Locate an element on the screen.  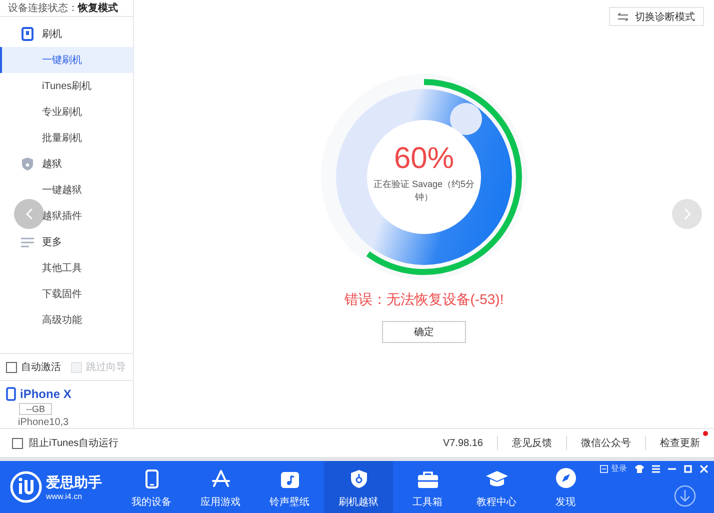
sidebar-item: 下载固件 is located at coordinates (66, 294).